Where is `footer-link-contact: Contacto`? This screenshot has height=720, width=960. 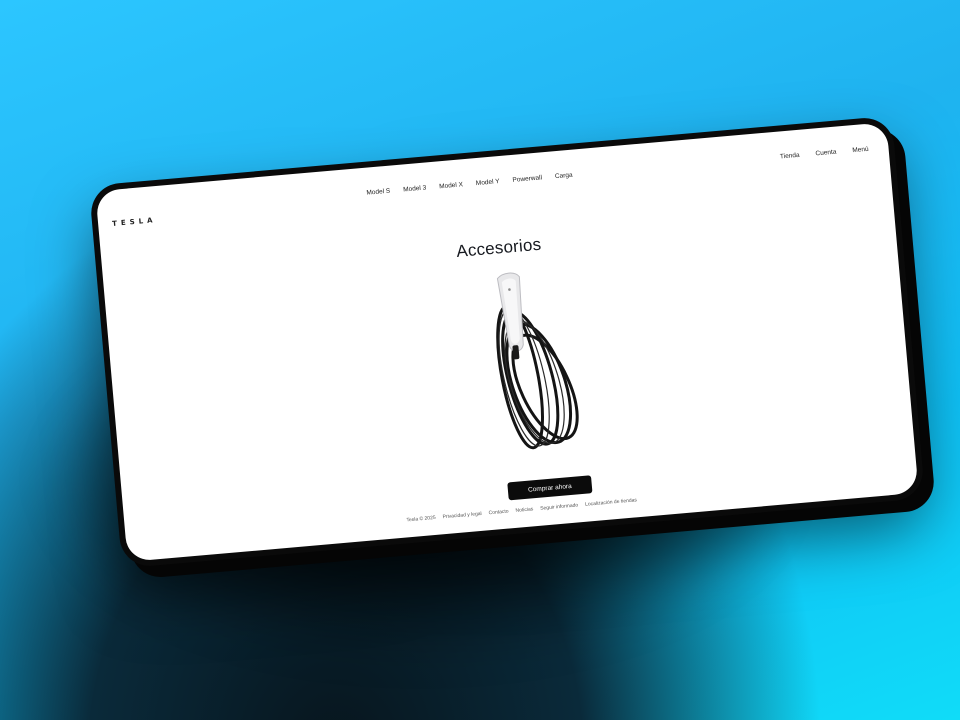
footer-link-contact: Contacto is located at coordinates (498, 513).